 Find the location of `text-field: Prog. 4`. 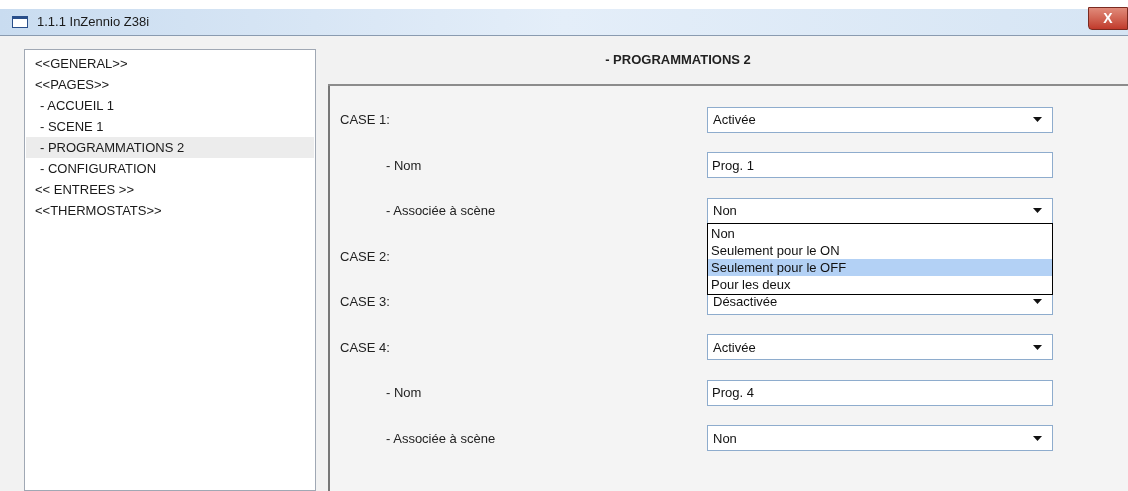

text-field: Prog. 4 is located at coordinates (880, 392).